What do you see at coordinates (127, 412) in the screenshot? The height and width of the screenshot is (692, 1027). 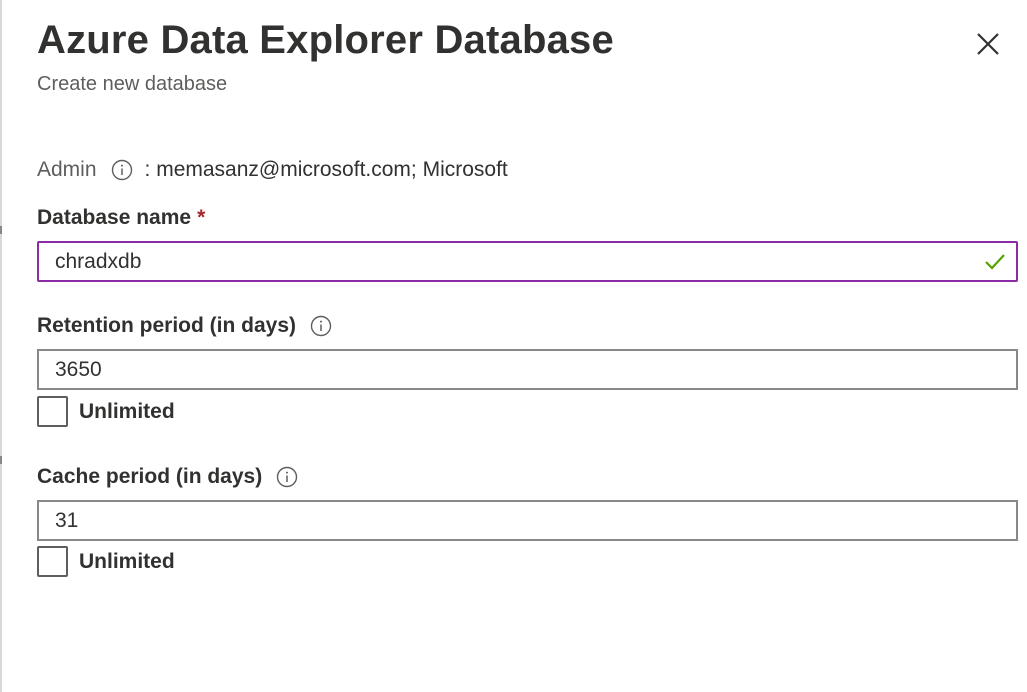 I see `retention-unlimited-label: Unlimited` at bounding box center [127, 412].